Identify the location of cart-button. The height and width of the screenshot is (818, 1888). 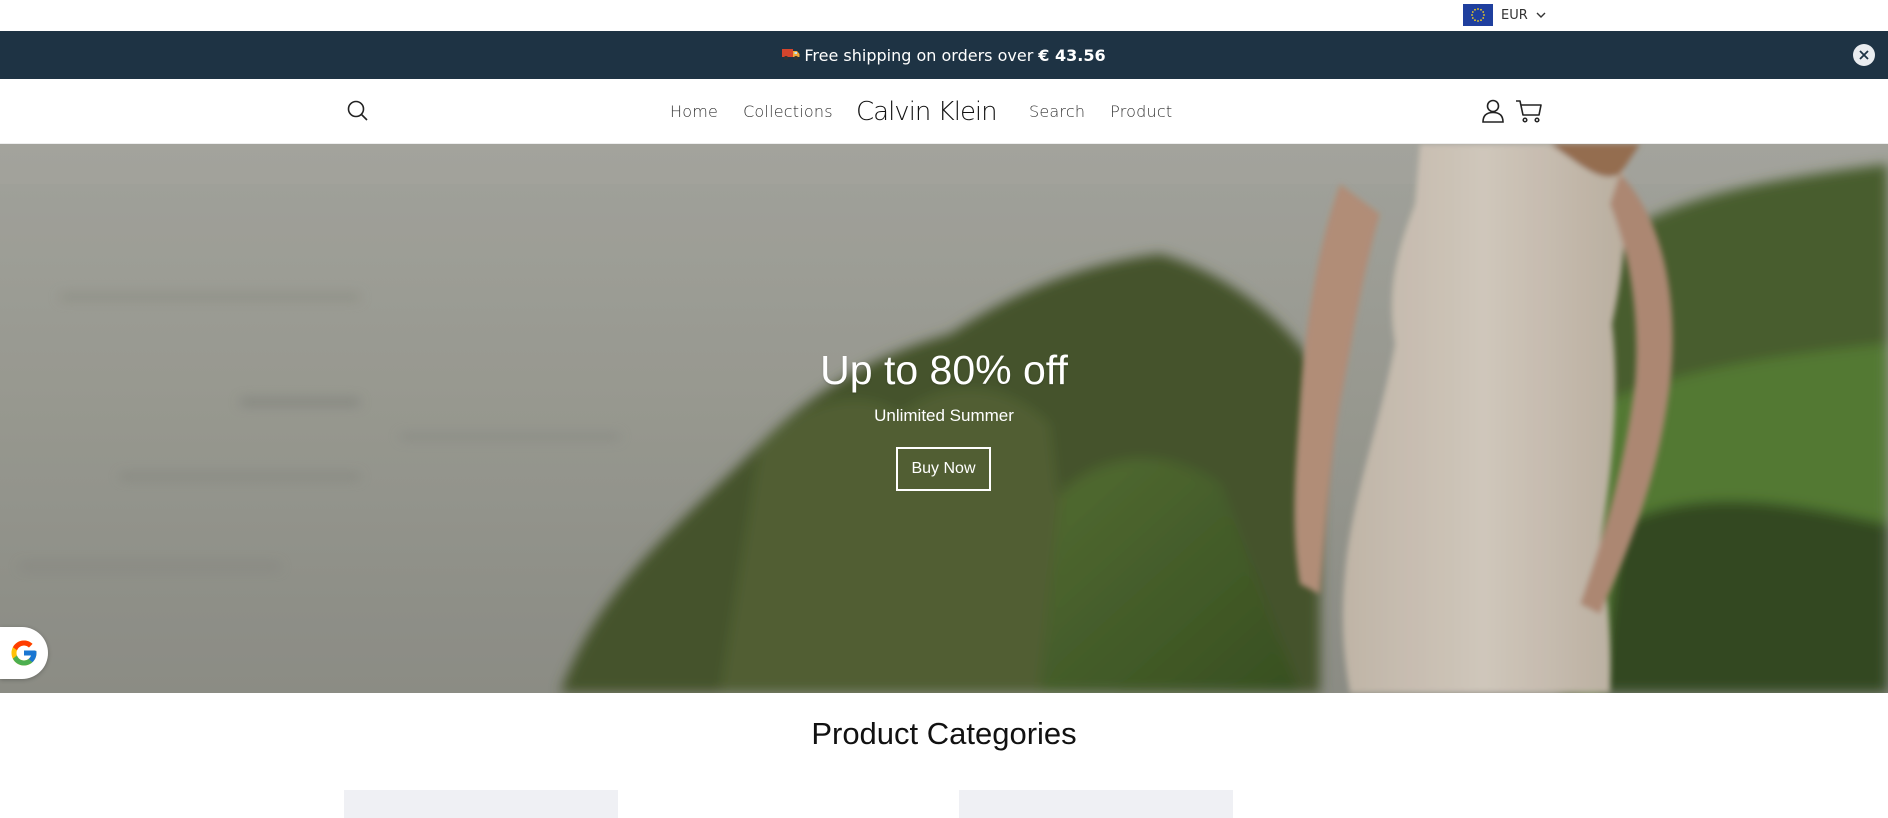
(1529, 111).